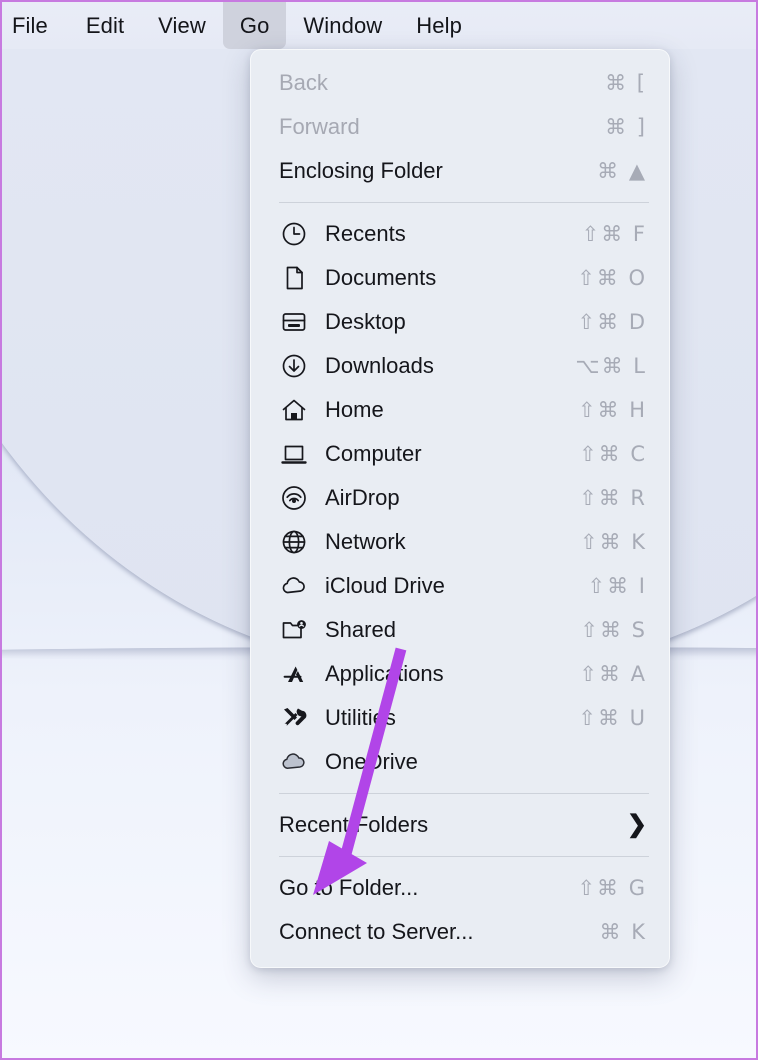  What do you see at coordinates (354, 409) in the screenshot?
I see `menu-item-label: Home` at bounding box center [354, 409].